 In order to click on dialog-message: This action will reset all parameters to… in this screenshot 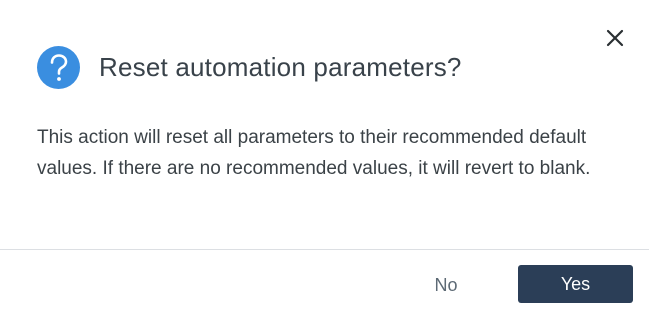, I will do `click(314, 153)`.